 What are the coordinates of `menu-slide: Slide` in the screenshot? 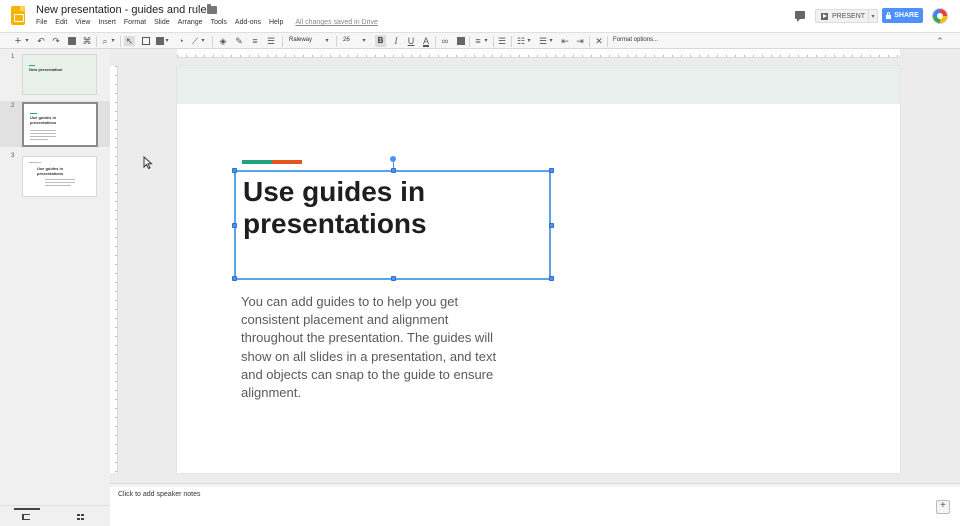 It's located at (162, 22).